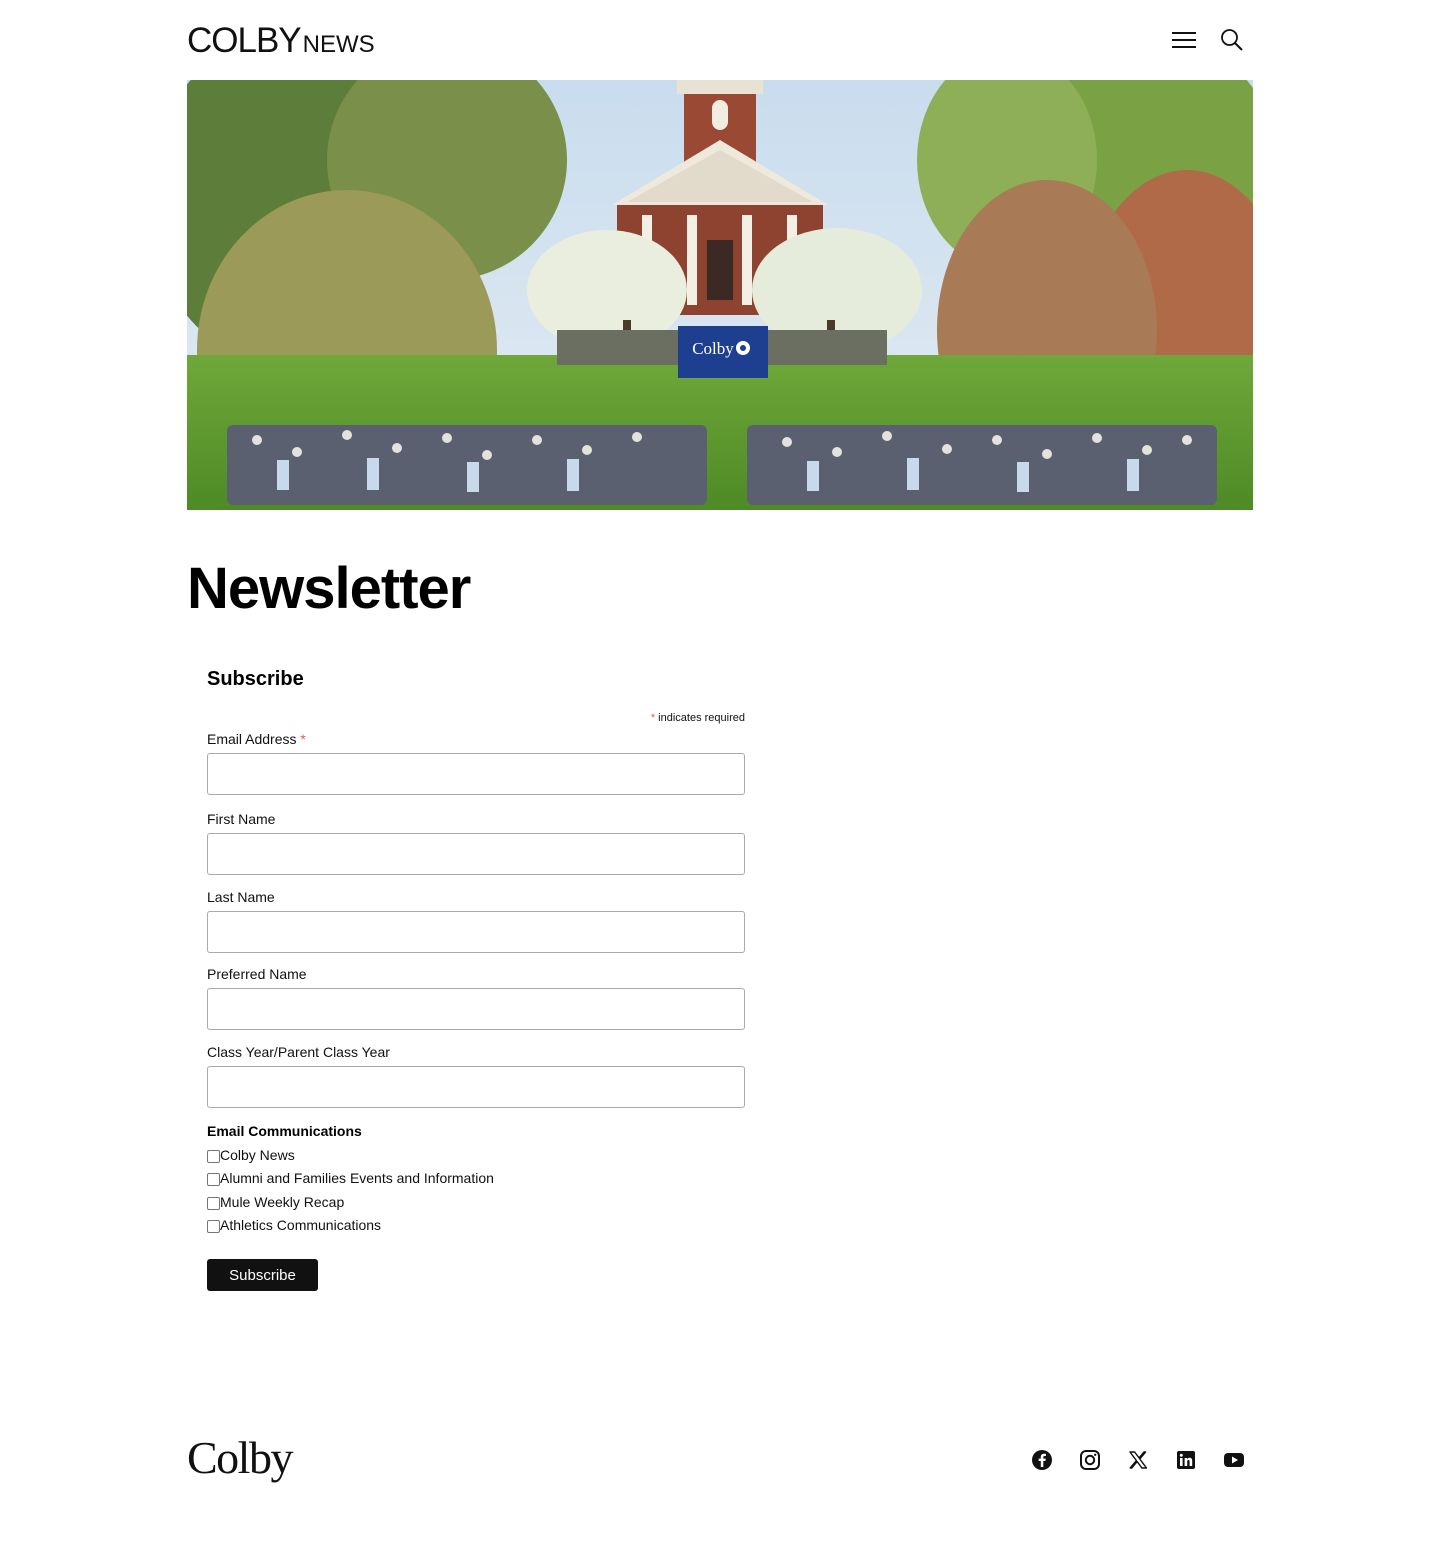  What do you see at coordinates (476, 932) in the screenshot?
I see `last-name-field` at bounding box center [476, 932].